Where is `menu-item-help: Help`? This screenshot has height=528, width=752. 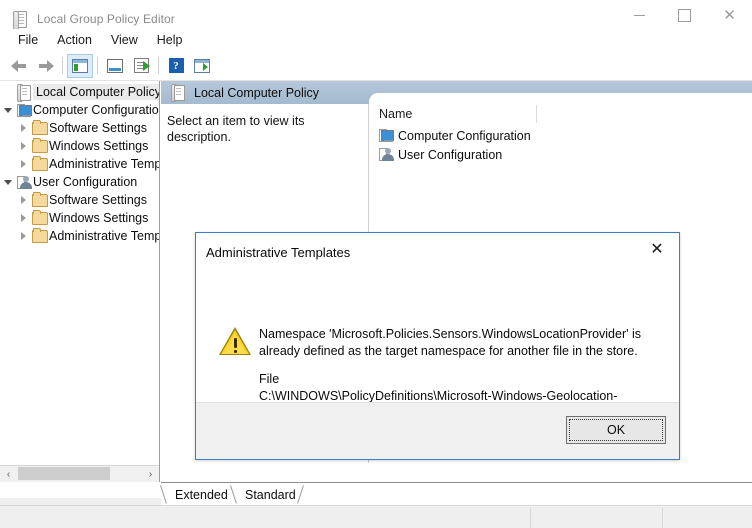
menu-item-help: Help is located at coordinates (170, 40).